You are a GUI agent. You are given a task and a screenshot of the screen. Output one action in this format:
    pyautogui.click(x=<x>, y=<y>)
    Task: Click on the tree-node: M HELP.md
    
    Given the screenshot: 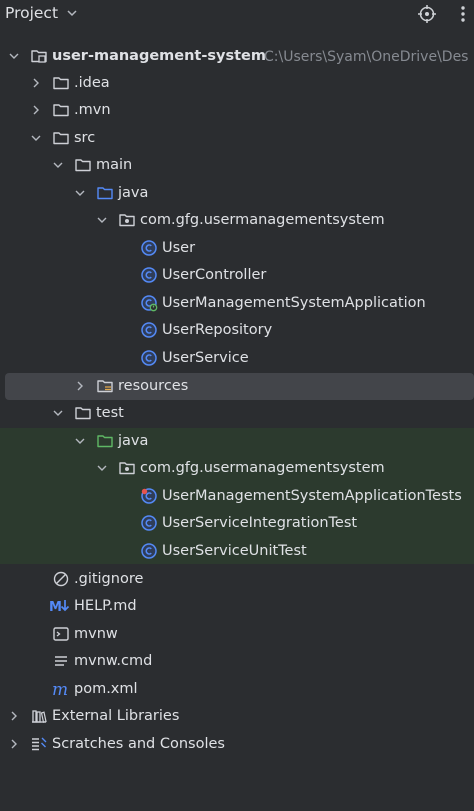 What is the action you would take?
    pyautogui.click(x=237, y=606)
    